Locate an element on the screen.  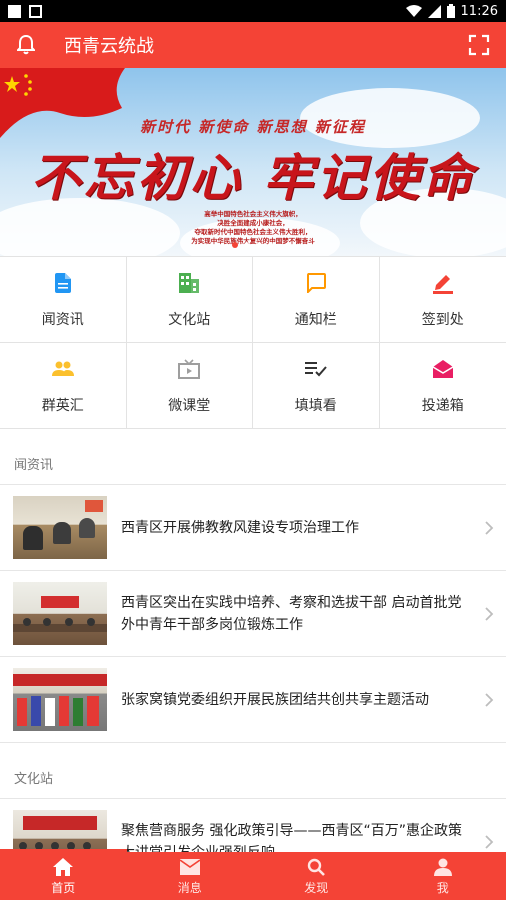
tab-label: 首页 is located at coordinates (63, 887).